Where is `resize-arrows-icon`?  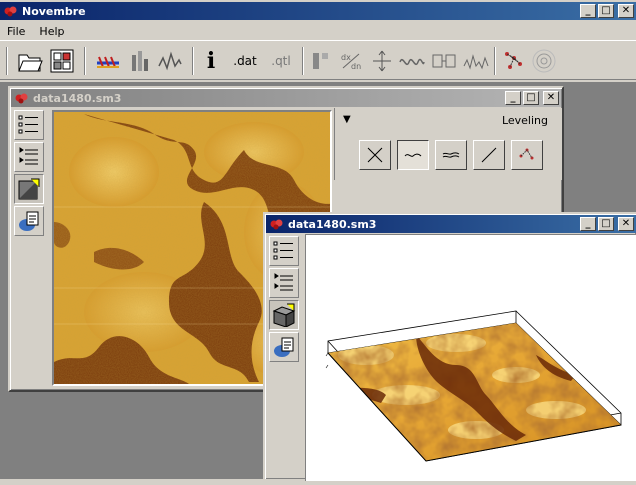
resize-arrows-icon is located at coordinates (382, 61).